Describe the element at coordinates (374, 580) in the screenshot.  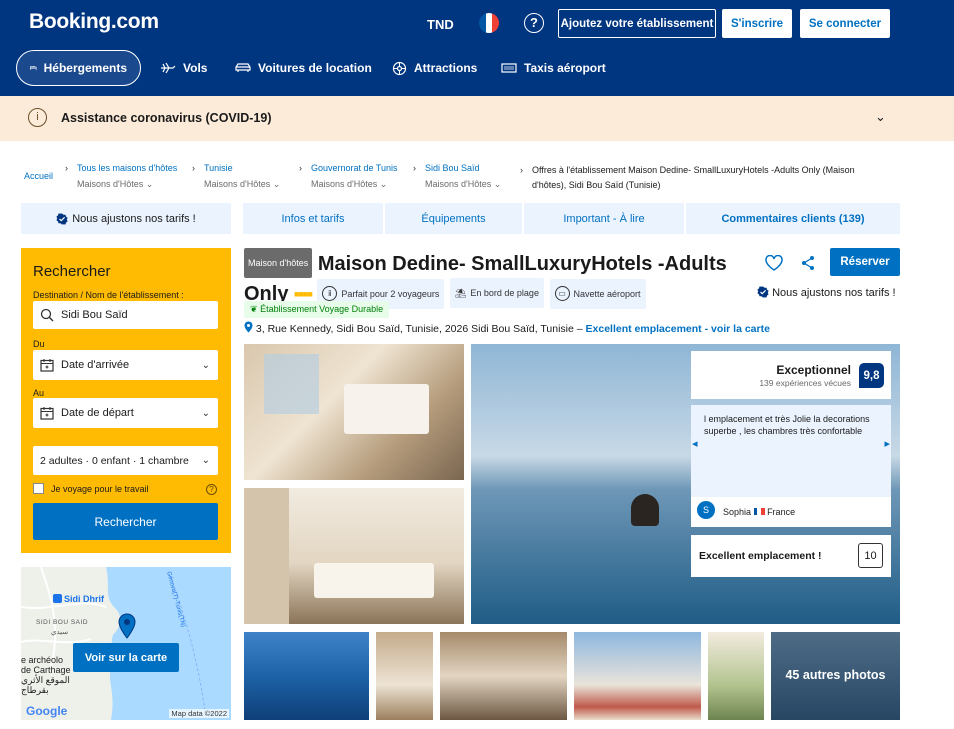
I see `sofa-shape` at that location.